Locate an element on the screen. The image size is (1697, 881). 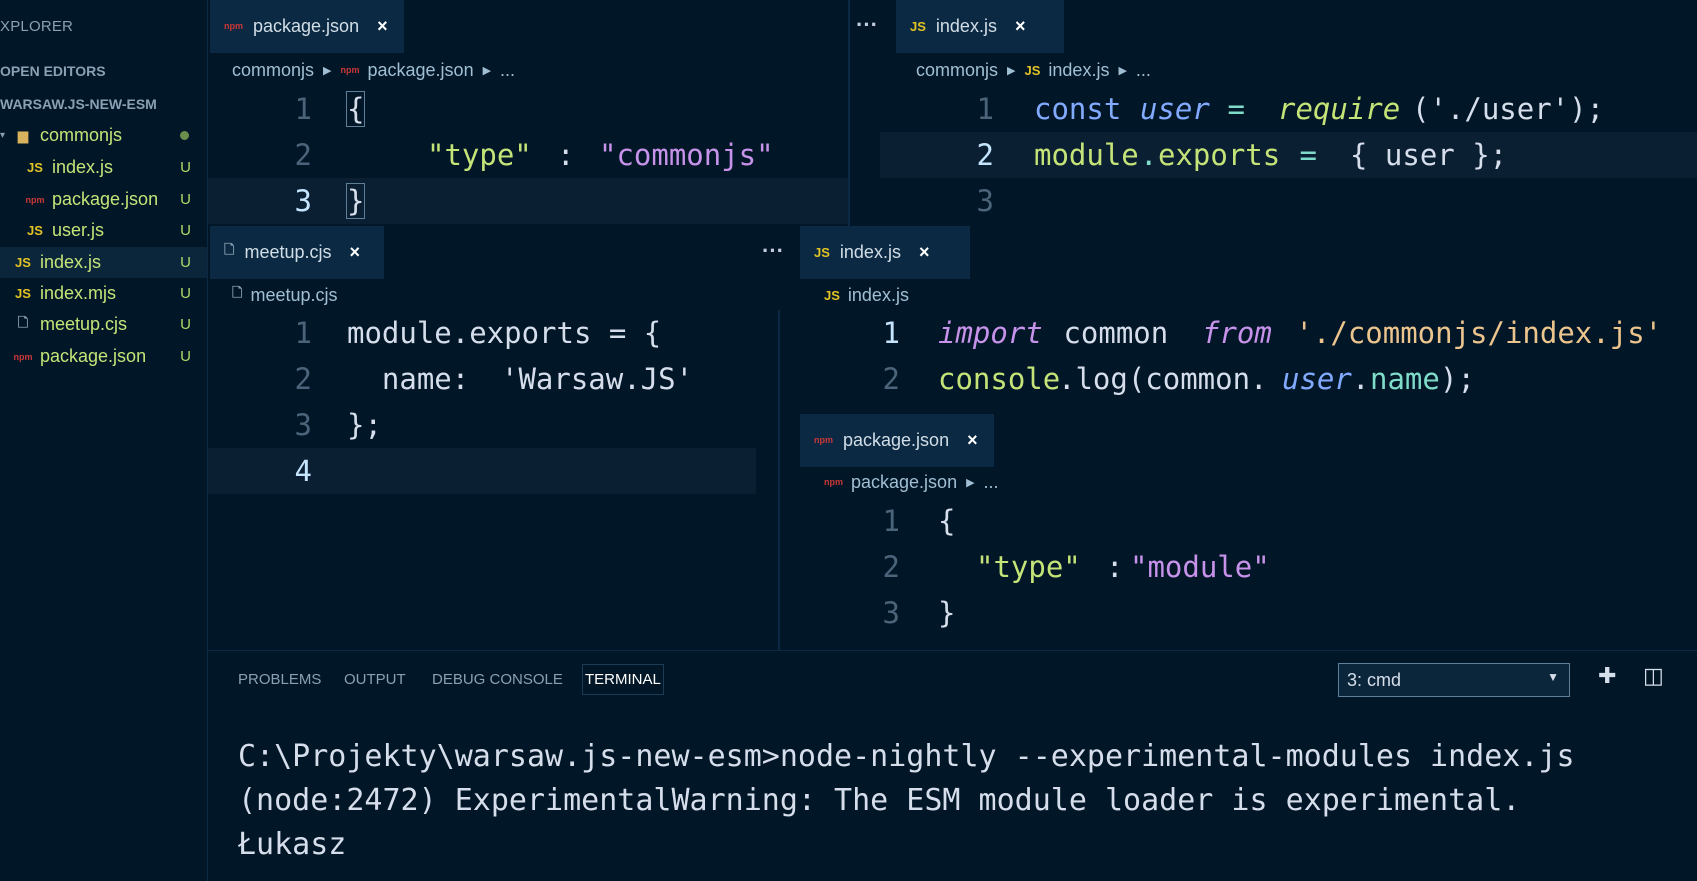
code-keyword: import is located at coordinates (990, 333).